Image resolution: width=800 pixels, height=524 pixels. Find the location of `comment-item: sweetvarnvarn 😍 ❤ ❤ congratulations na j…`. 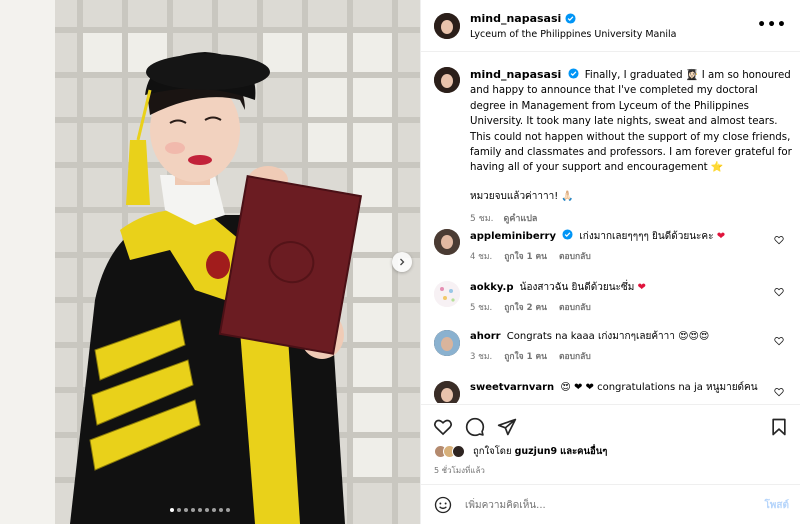

comment-item: sweetvarnvarn 😍 ❤ ❤ congratulations na j… is located at coordinates (614, 392).